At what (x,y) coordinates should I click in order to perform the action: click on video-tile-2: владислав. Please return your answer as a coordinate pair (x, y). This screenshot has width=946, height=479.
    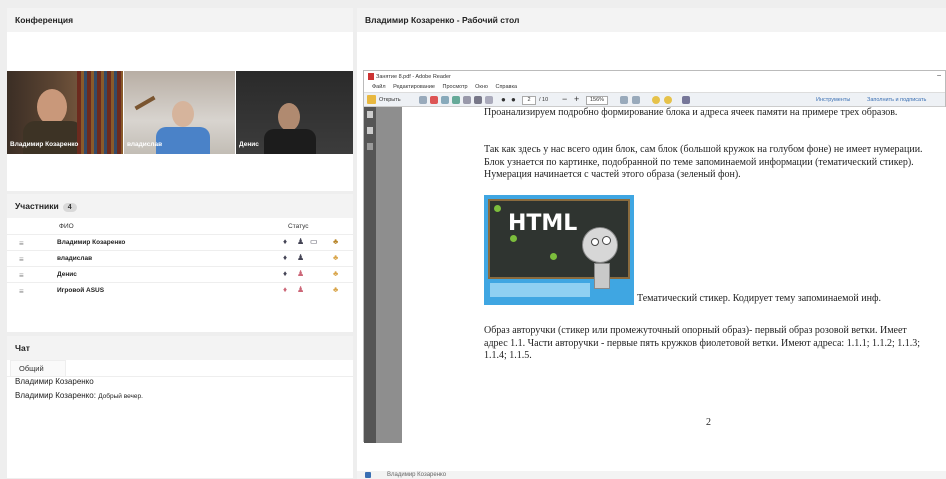
    Looking at the image, I should click on (179, 112).